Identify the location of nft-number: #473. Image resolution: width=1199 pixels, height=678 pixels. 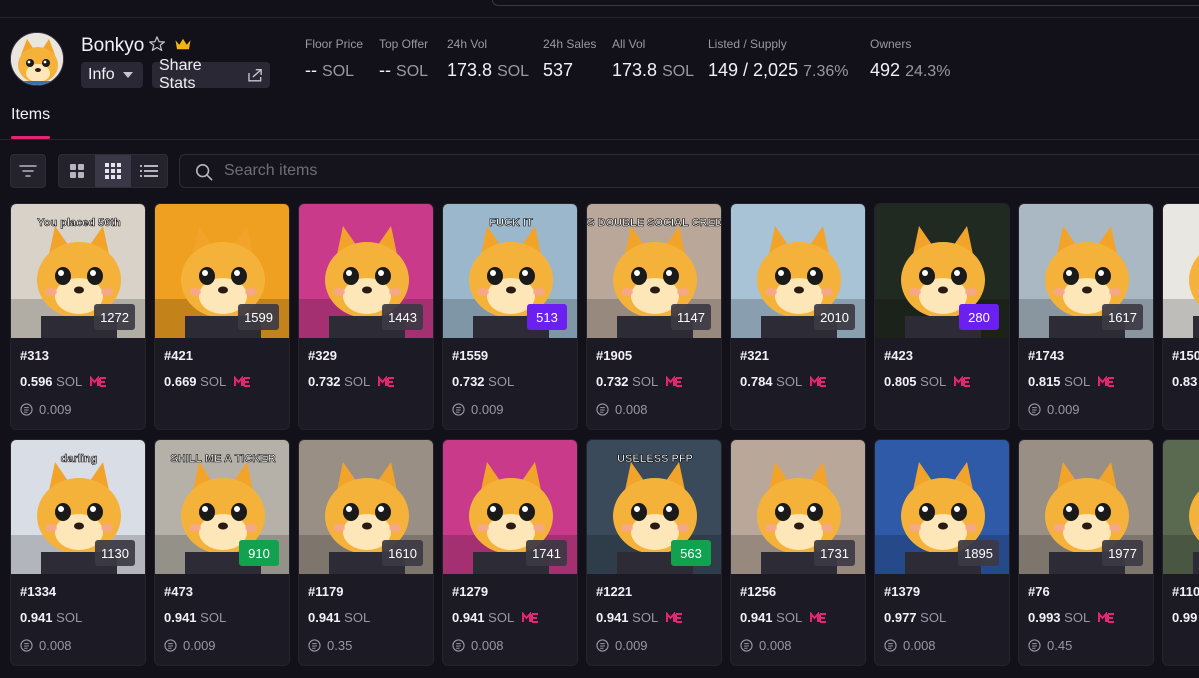
(178, 591).